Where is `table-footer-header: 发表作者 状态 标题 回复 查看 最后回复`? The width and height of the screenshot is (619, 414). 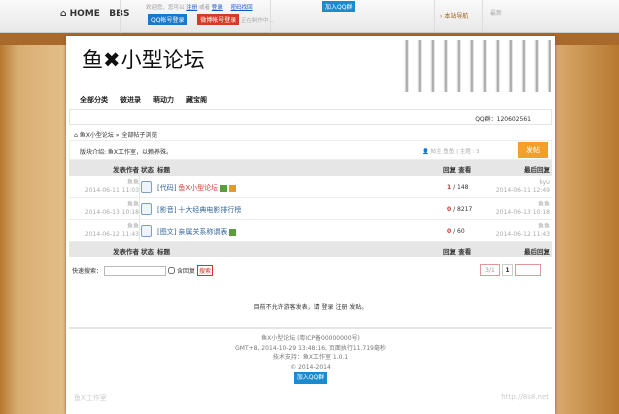
table-footer-header: 发表作者 状态 标题 回复 查看 最后回复 is located at coordinates (310, 249).